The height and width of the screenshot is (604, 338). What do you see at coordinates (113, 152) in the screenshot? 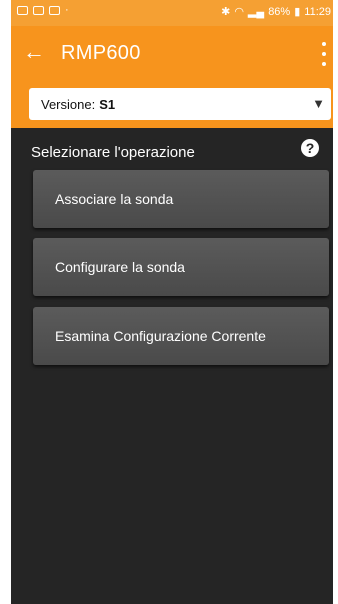
I see `section-heading: Selezionare l'operazione` at bounding box center [113, 152].